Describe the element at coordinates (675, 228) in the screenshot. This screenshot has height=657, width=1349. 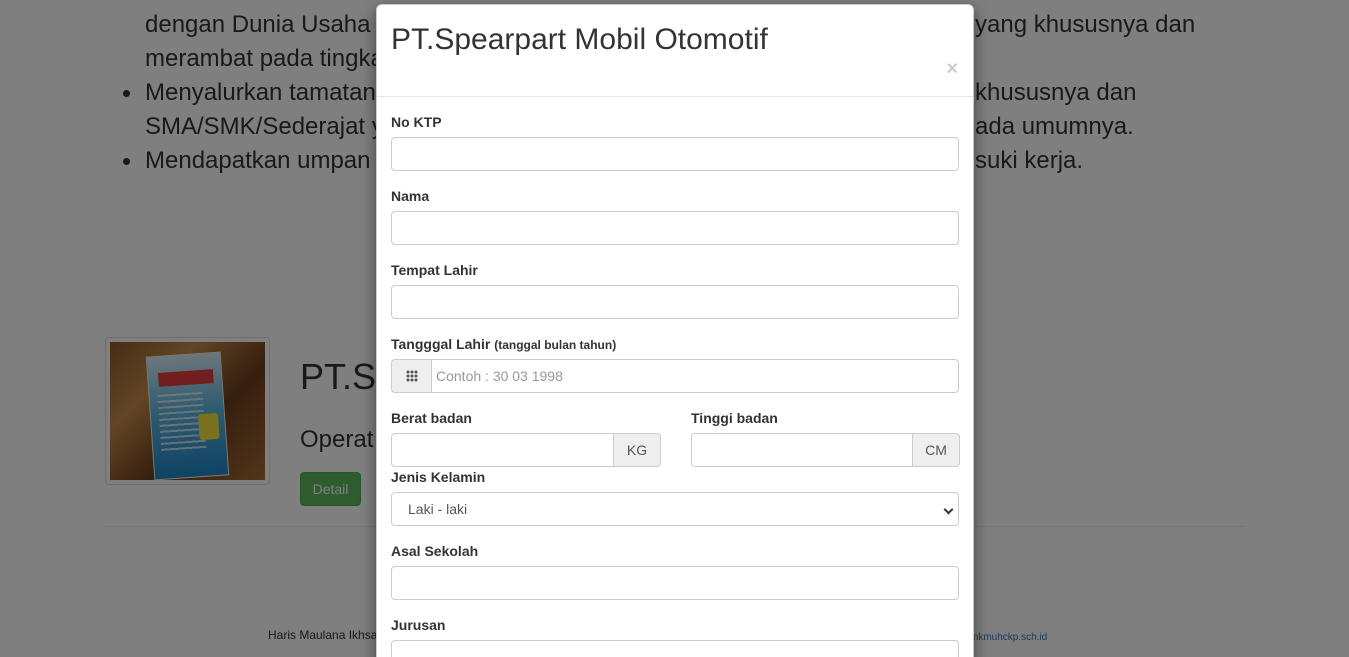
I see `nama-input` at that location.